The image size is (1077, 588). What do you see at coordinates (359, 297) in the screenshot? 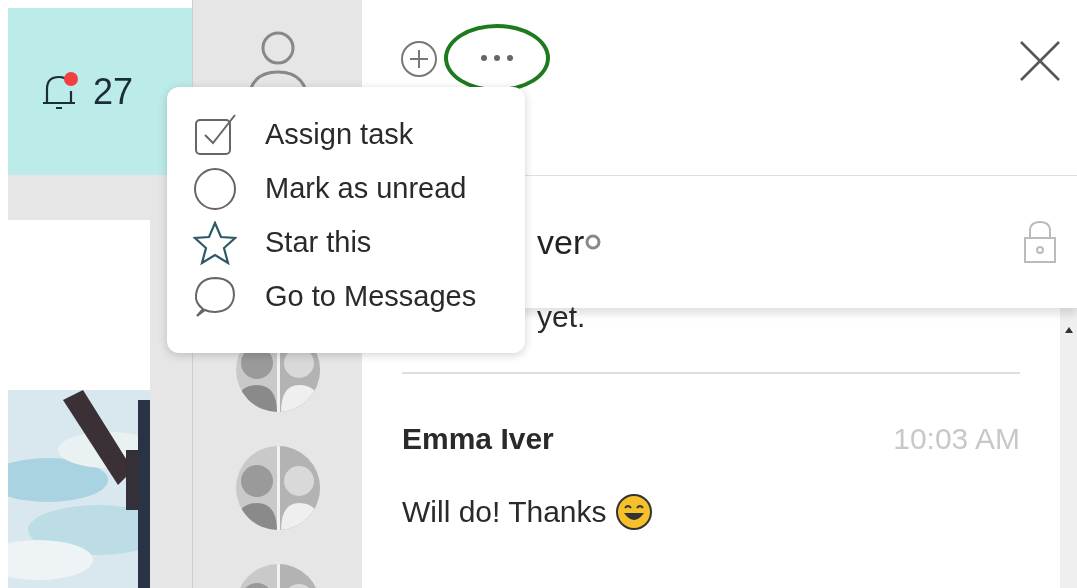
I see `menu-item: Go to Messages` at bounding box center [359, 297].